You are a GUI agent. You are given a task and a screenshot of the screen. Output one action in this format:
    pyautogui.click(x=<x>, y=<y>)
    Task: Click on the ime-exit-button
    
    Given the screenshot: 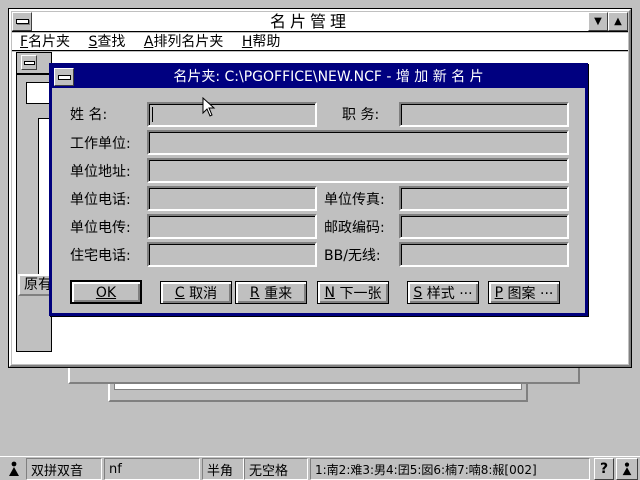 What is the action you would take?
    pyautogui.click(x=627, y=469)
    